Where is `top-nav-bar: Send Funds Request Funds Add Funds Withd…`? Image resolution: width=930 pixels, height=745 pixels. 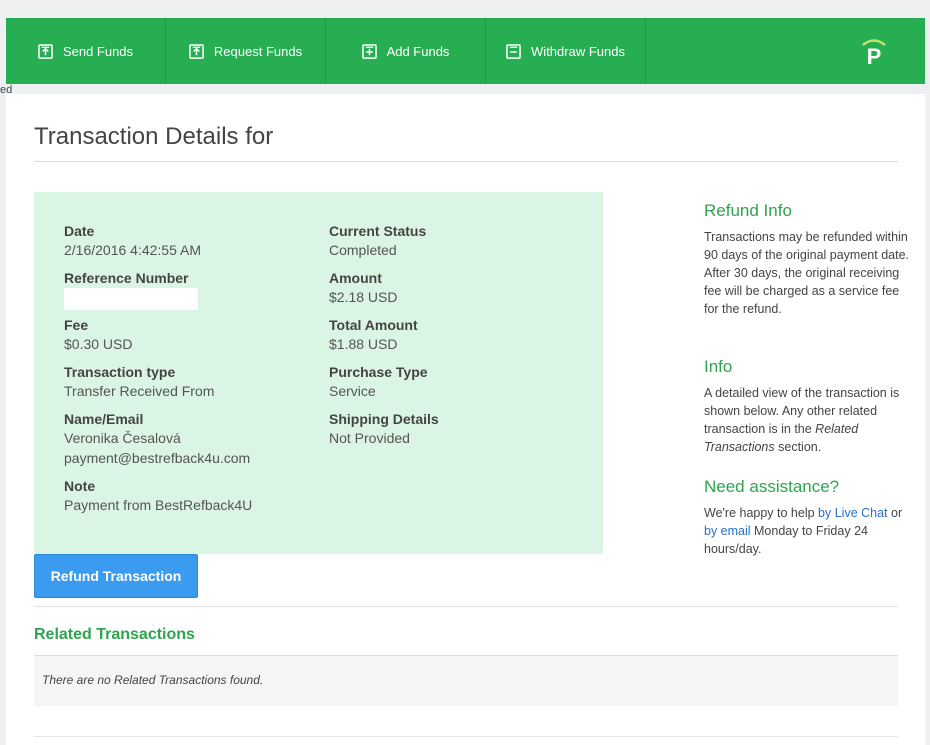 top-nav-bar: Send Funds Request Funds Add Funds Withd… is located at coordinates (465, 51).